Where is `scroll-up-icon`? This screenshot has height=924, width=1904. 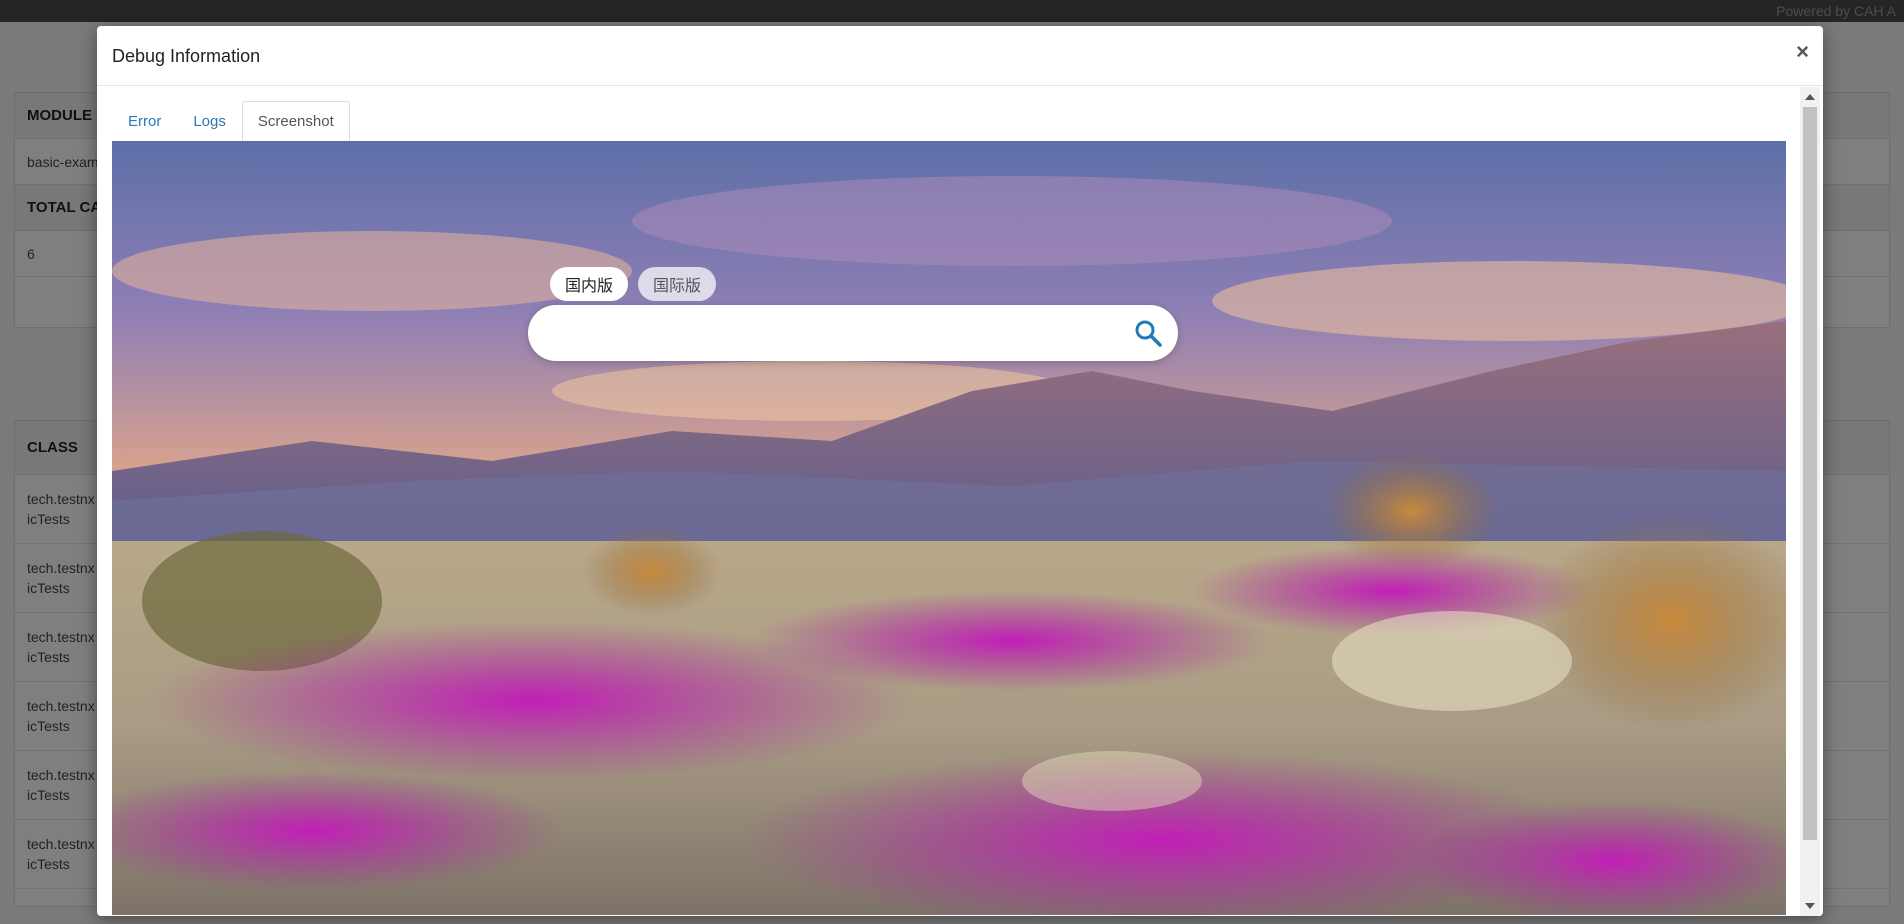 scroll-up-icon is located at coordinates (1810, 97).